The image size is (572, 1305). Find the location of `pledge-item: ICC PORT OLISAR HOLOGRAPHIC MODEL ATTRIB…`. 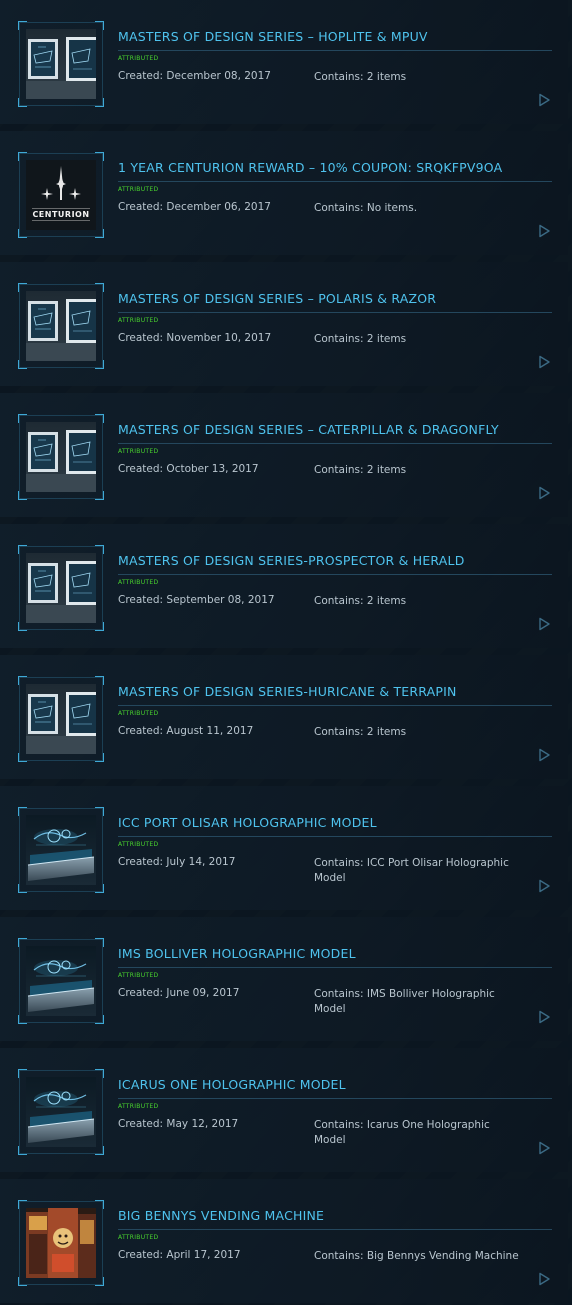

pledge-item: ICC PORT OLISAR HOLOGRAPHIC MODEL ATTRIB… is located at coordinates (284, 848).